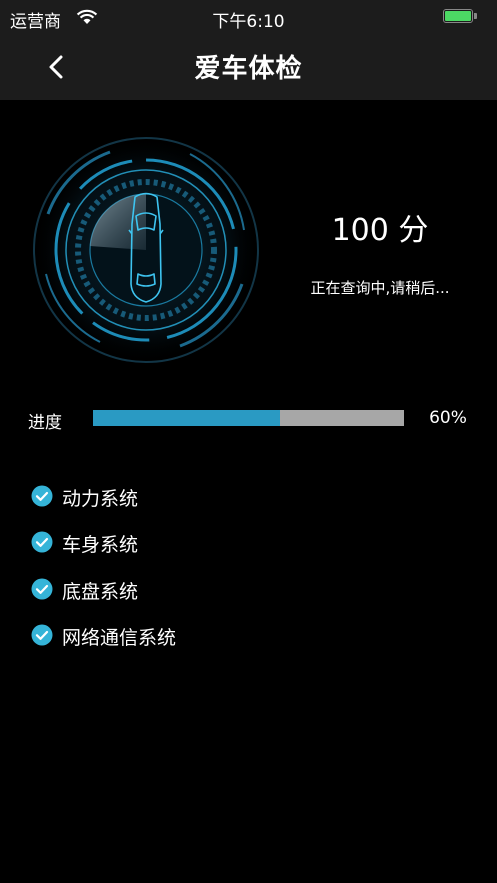  I want to click on page-title: 爱车体检, so click(248, 69).